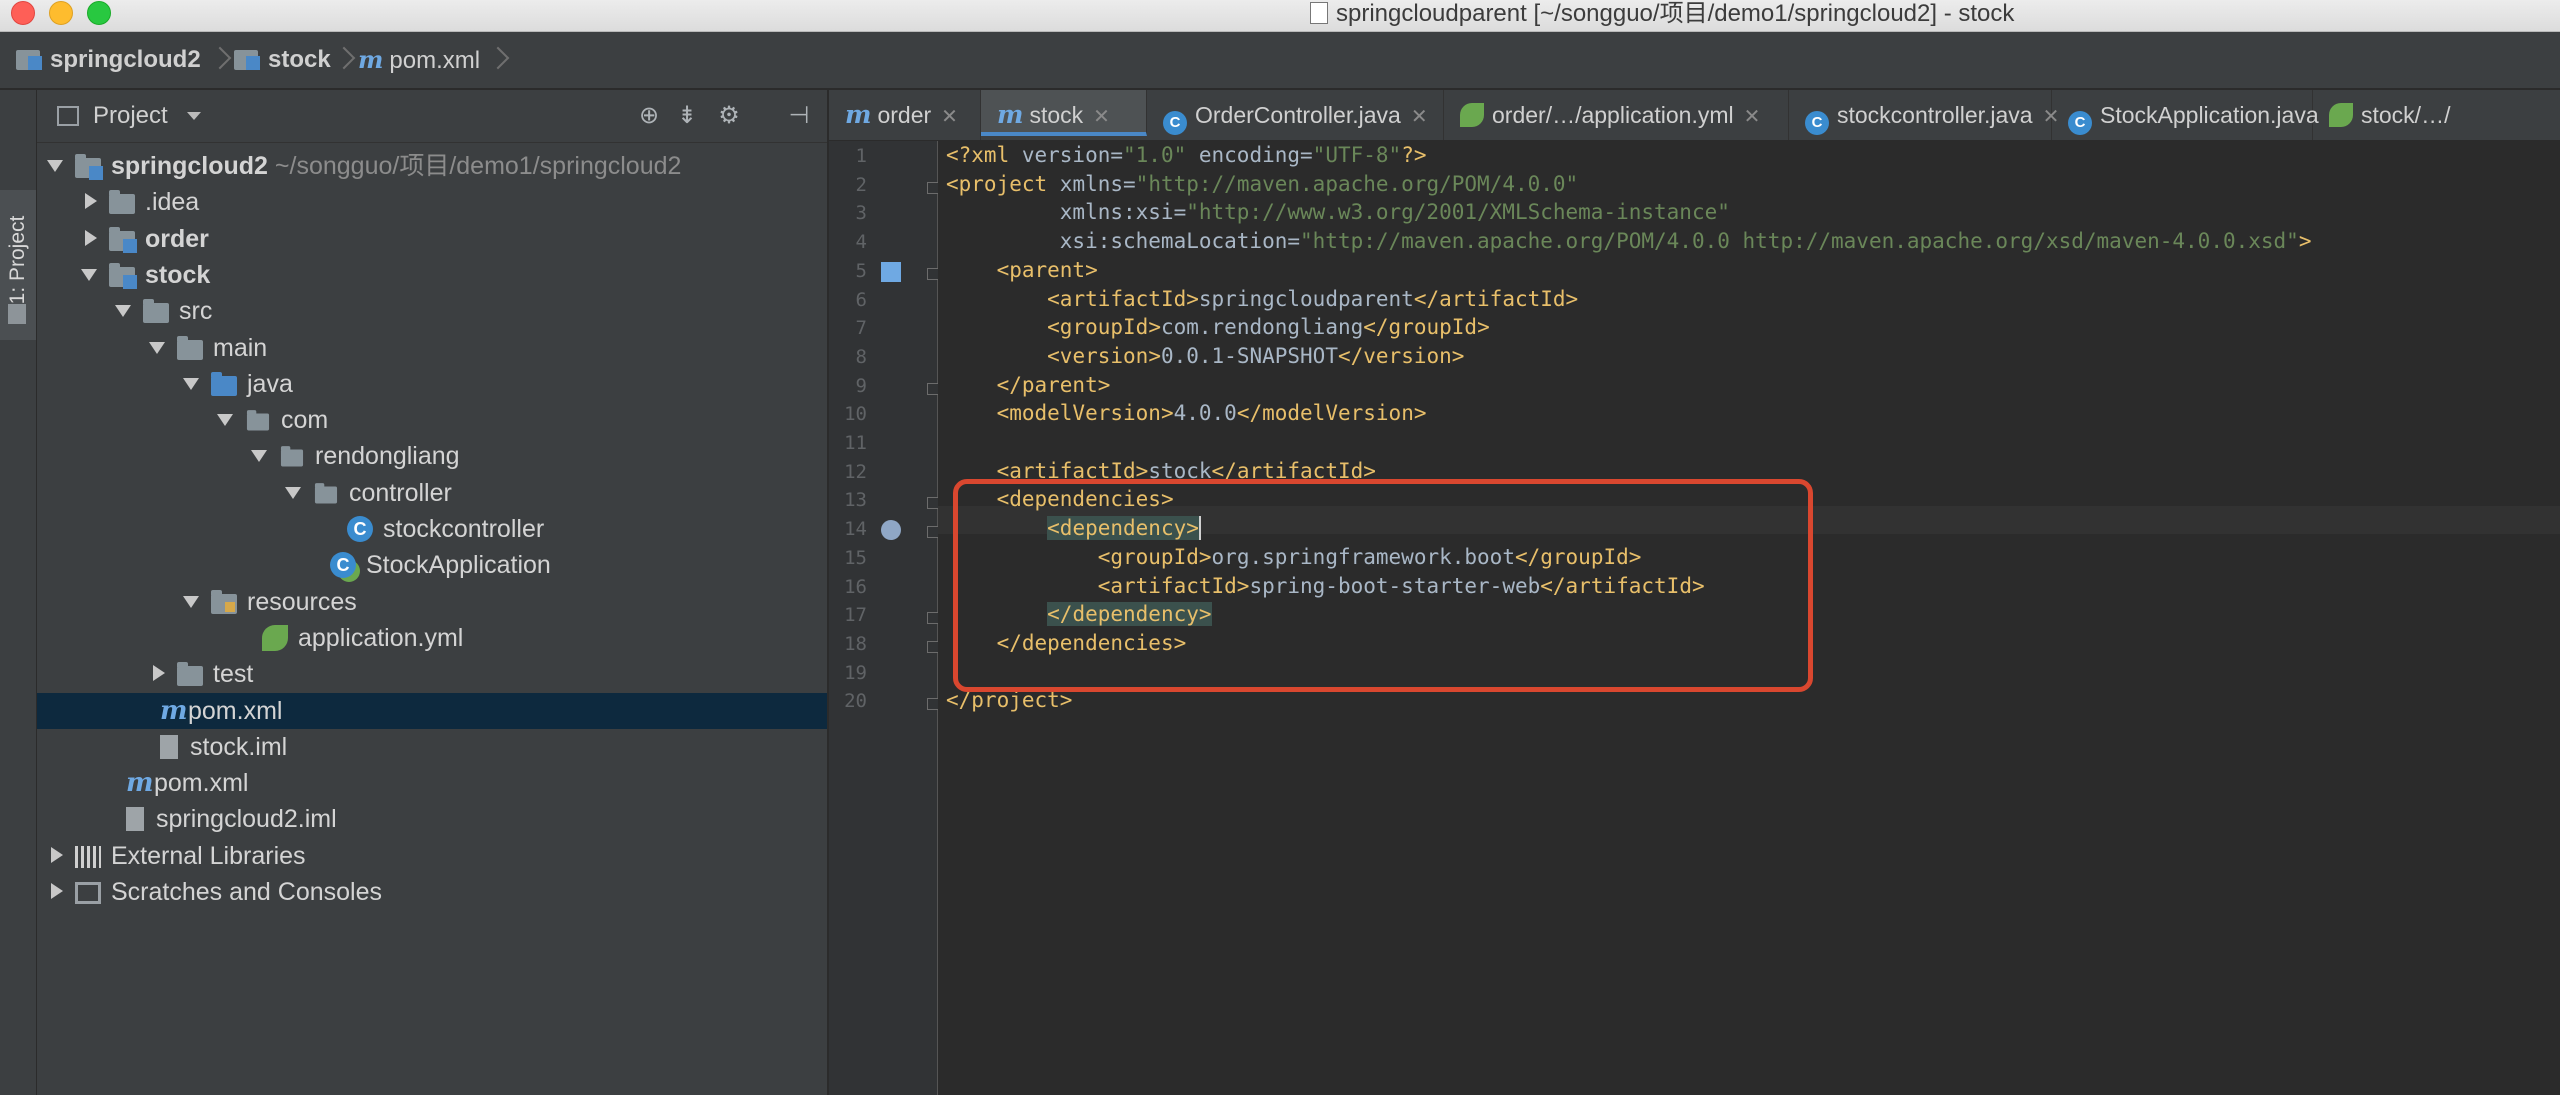  What do you see at coordinates (1295, 115) in the screenshot?
I see `editor-tab: C OrderController.java ✕` at bounding box center [1295, 115].